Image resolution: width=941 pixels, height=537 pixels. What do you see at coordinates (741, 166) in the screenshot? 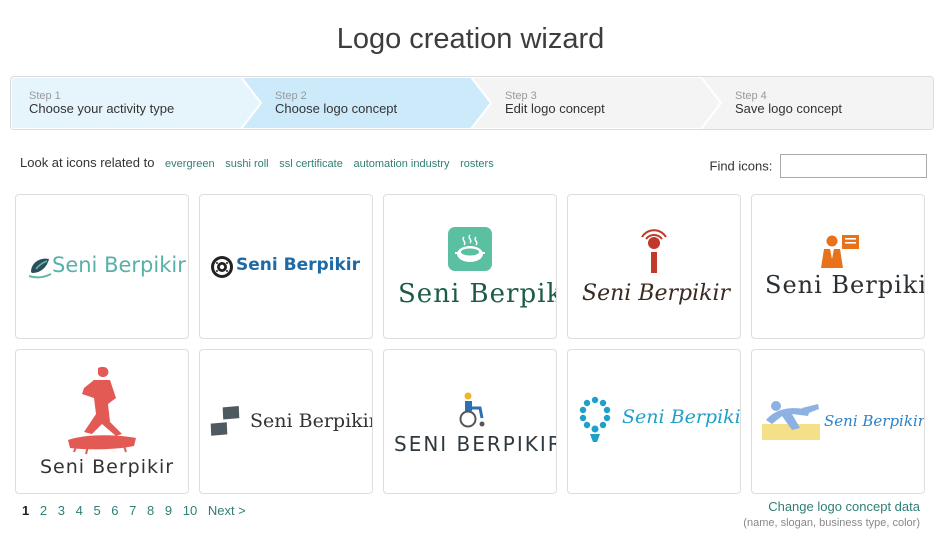
I see `find-icons-label: Find icons:` at bounding box center [741, 166].